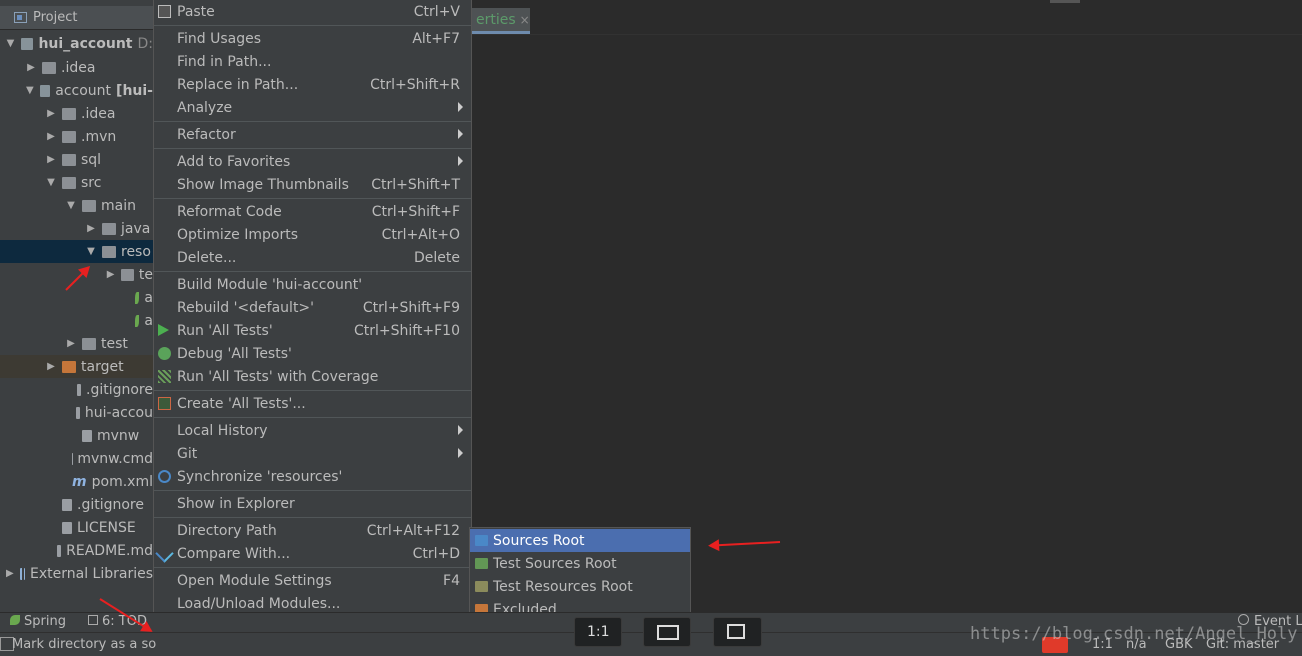 The width and height of the screenshot is (1302, 656). What do you see at coordinates (312, 376) in the screenshot?
I see `menu-item-run-with-coverage: Run 'All Tests' with Coverage` at bounding box center [312, 376].